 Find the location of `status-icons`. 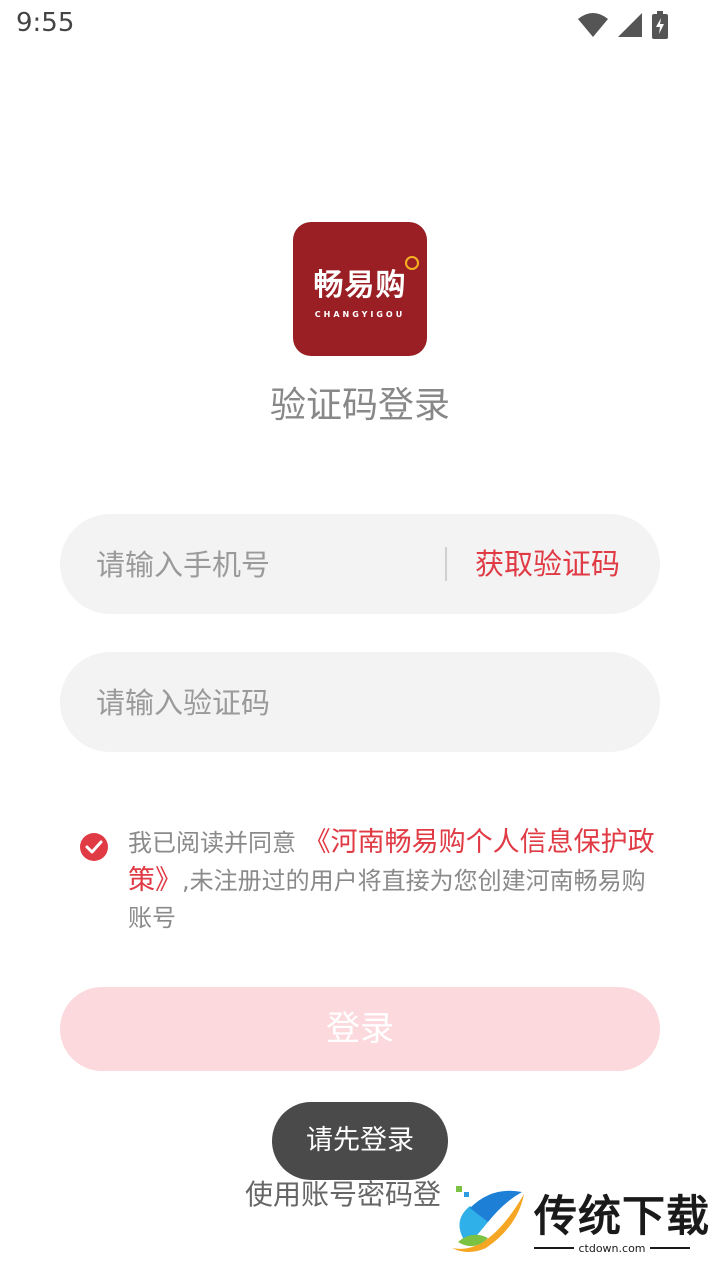

status-icons is located at coordinates (623, 25).